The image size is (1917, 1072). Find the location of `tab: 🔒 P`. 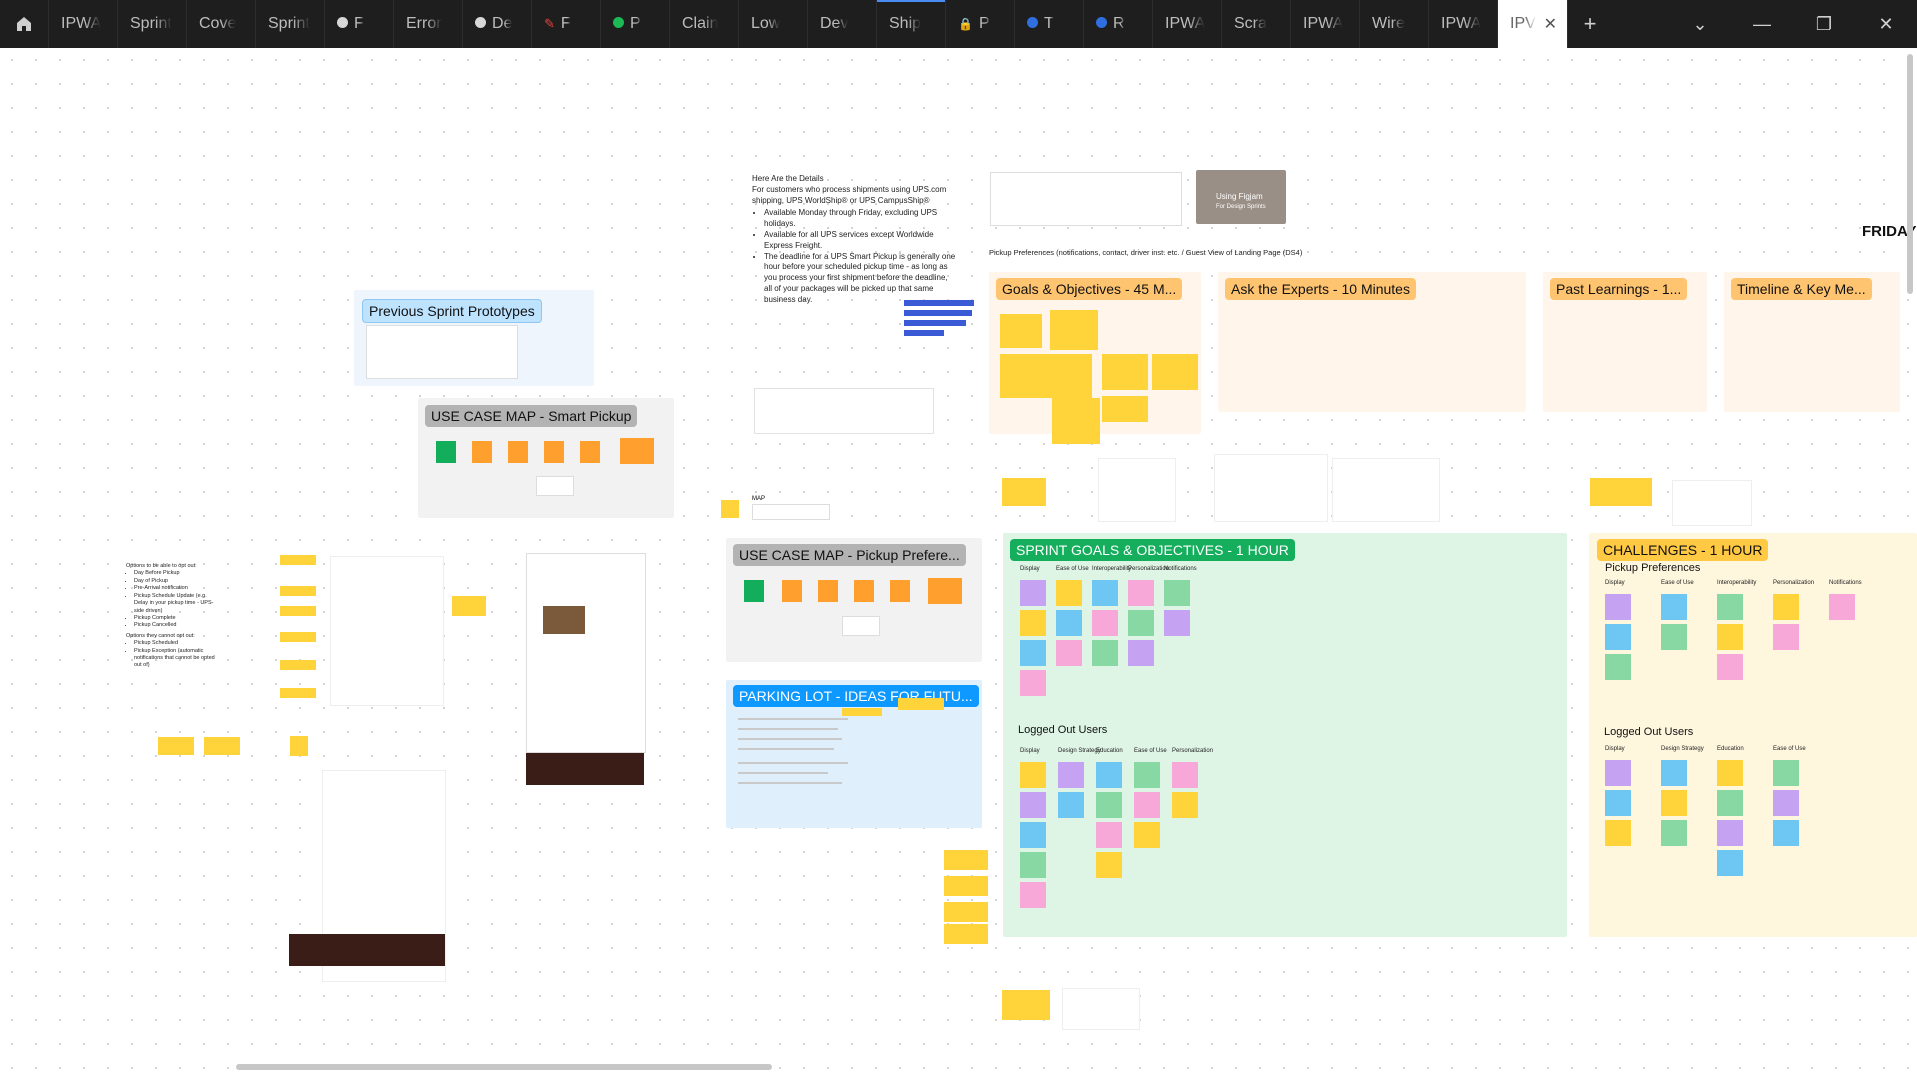

tab: 🔒 P is located at coordinates (980, 24).